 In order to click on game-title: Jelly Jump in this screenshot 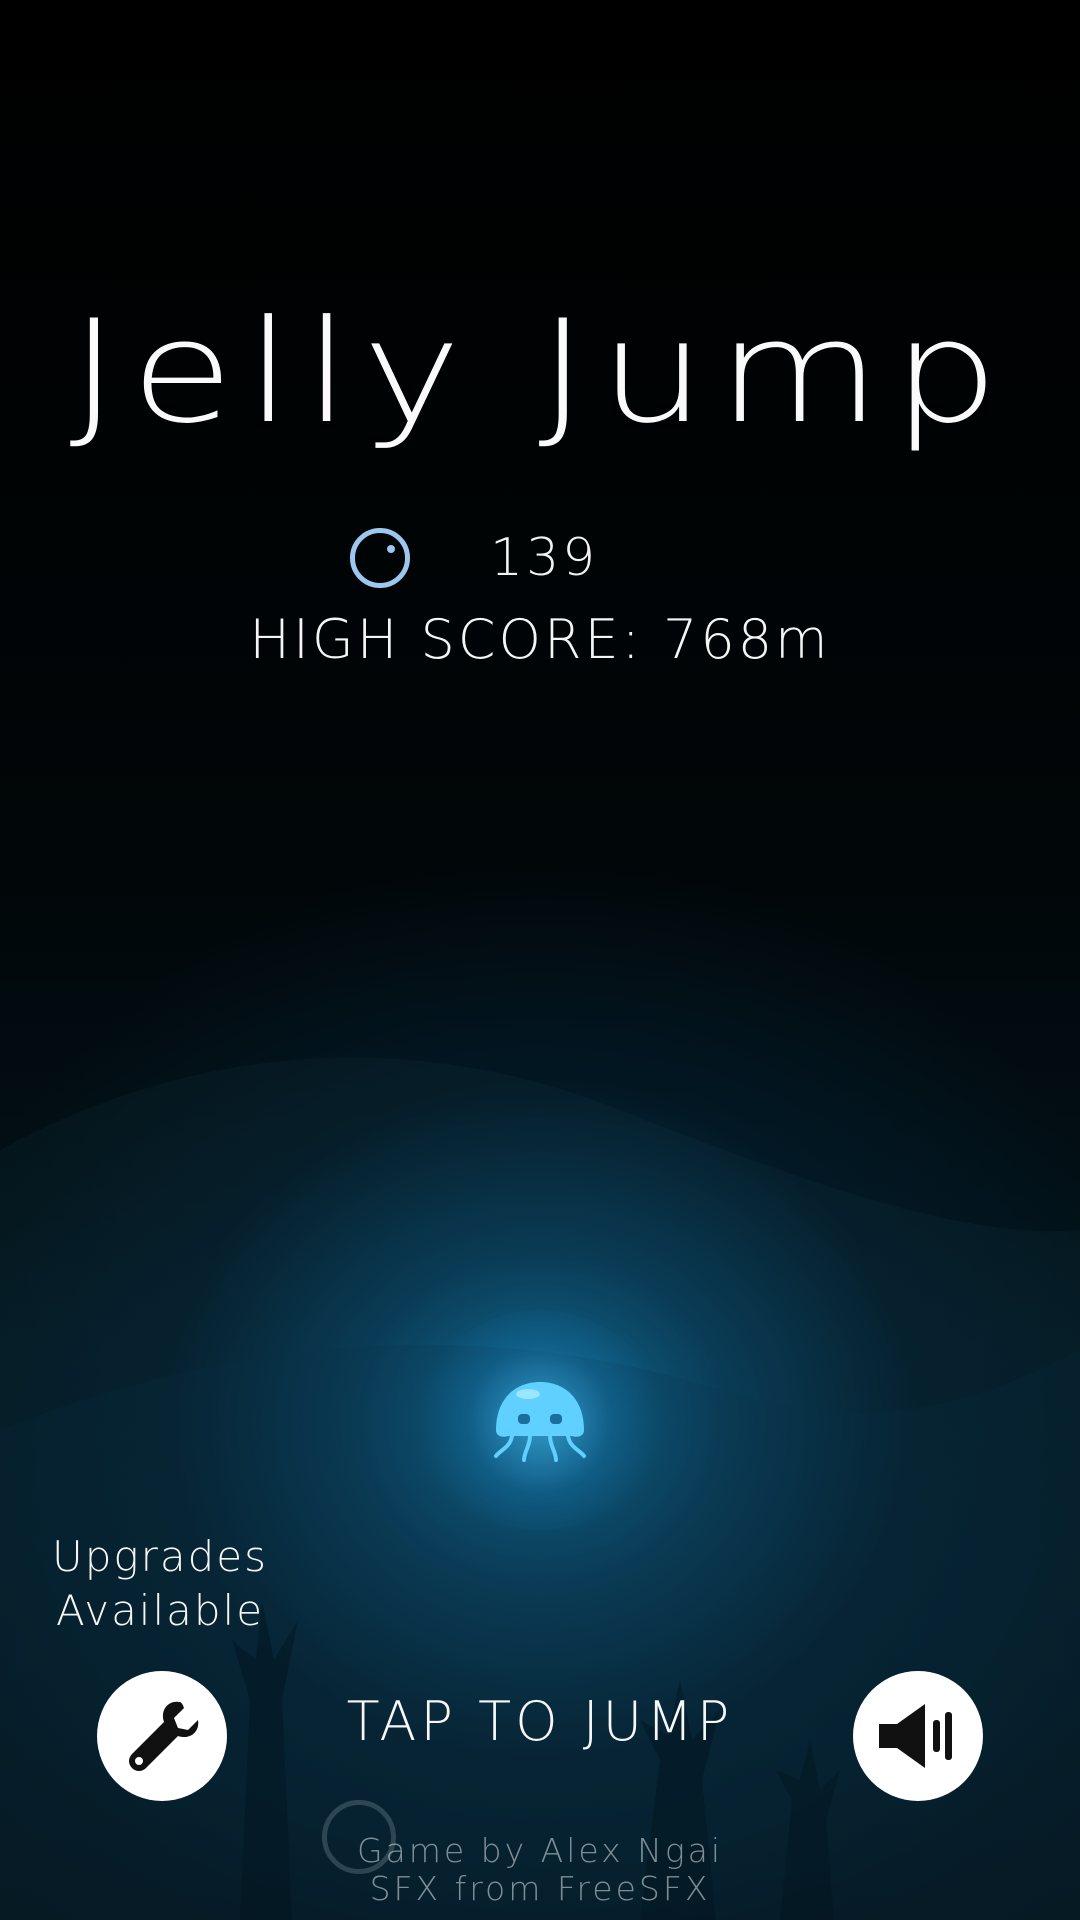, I will do `click(540, 372)`.